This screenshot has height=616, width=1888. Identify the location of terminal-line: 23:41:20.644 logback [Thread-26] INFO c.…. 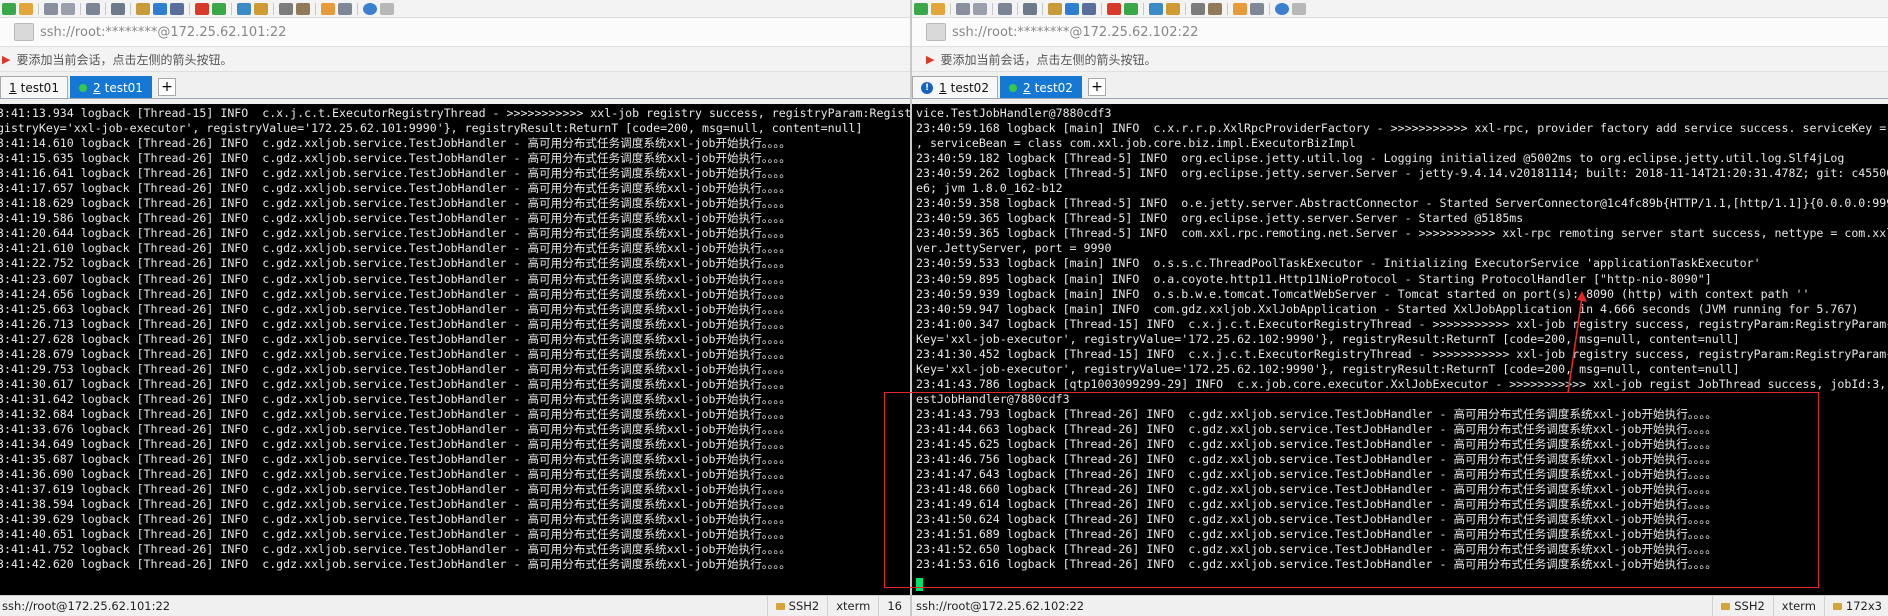
(395, 233).